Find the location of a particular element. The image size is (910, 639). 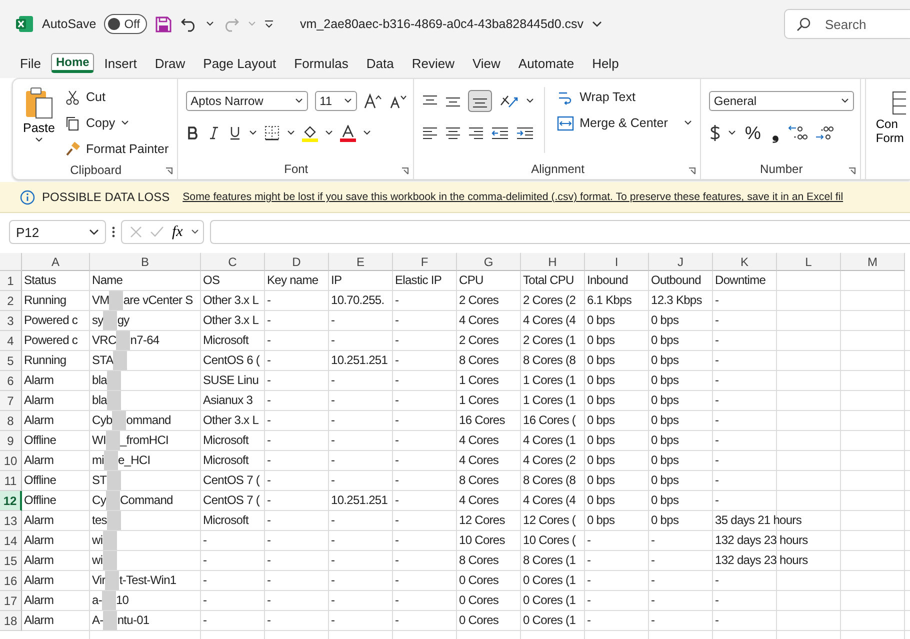

row-header: 13 is located at coordinates (11, 521).